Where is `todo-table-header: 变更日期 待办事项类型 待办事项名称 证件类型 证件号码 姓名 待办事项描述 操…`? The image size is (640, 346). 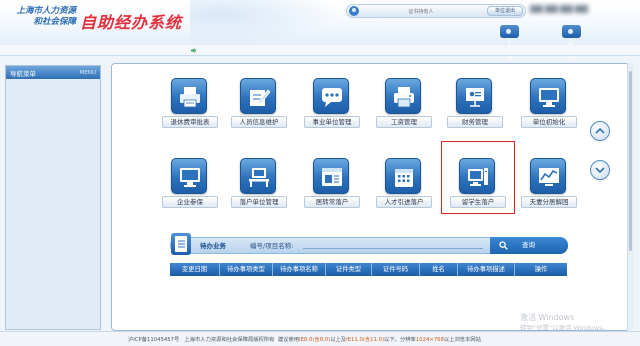
todo-table-header: 变更日期 待办事项类型 待办事项名称 证件类型 证件号码 姓名 待办事项描述 操… is located at coordinates (368, 269).